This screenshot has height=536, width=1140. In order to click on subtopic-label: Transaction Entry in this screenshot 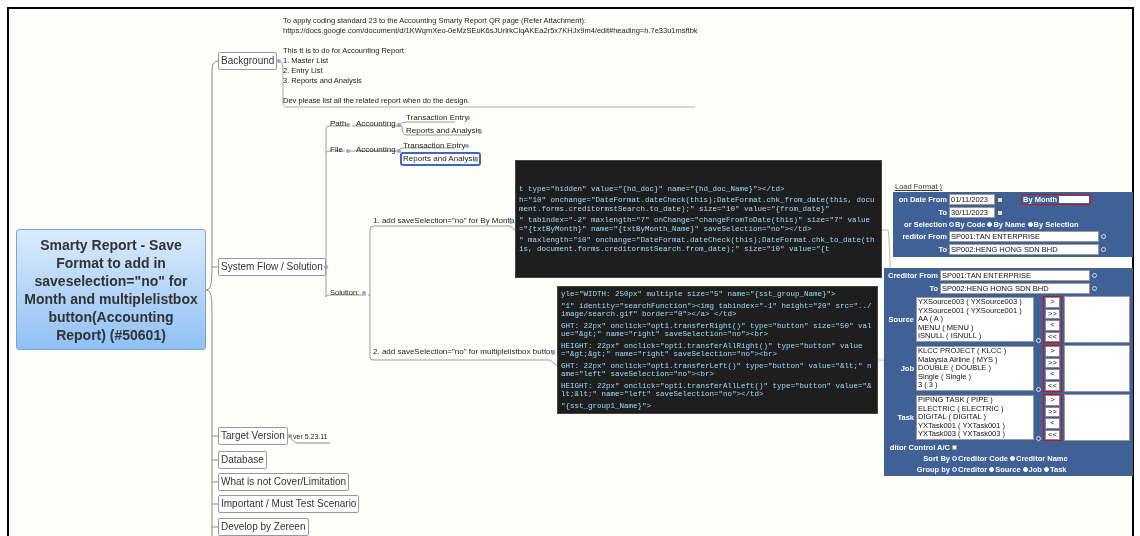, I will do `click(434, 146)`.